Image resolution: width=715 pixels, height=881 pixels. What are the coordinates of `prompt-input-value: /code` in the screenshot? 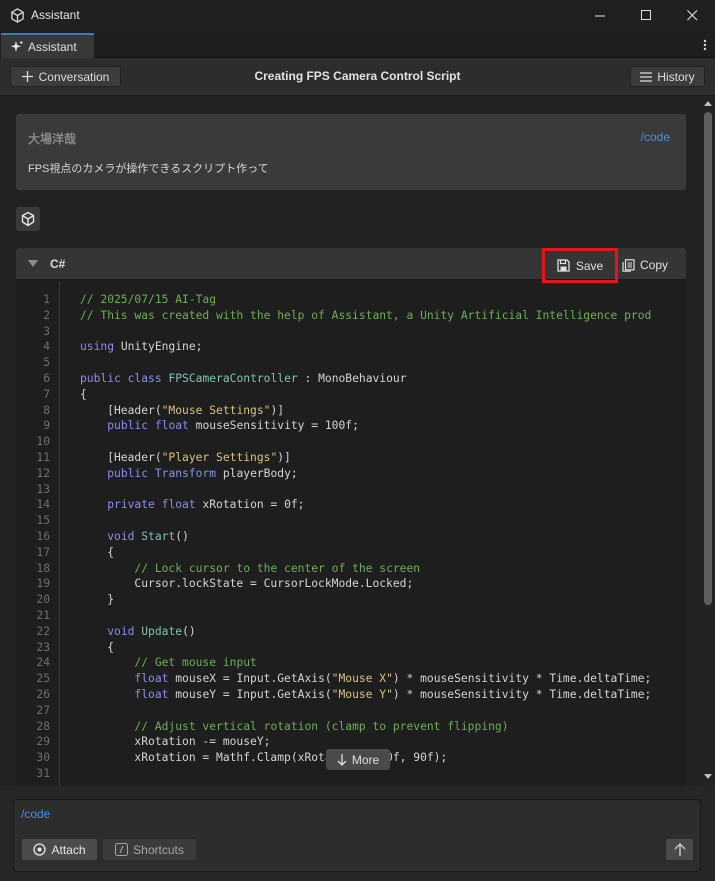 It's located at (36, 814).